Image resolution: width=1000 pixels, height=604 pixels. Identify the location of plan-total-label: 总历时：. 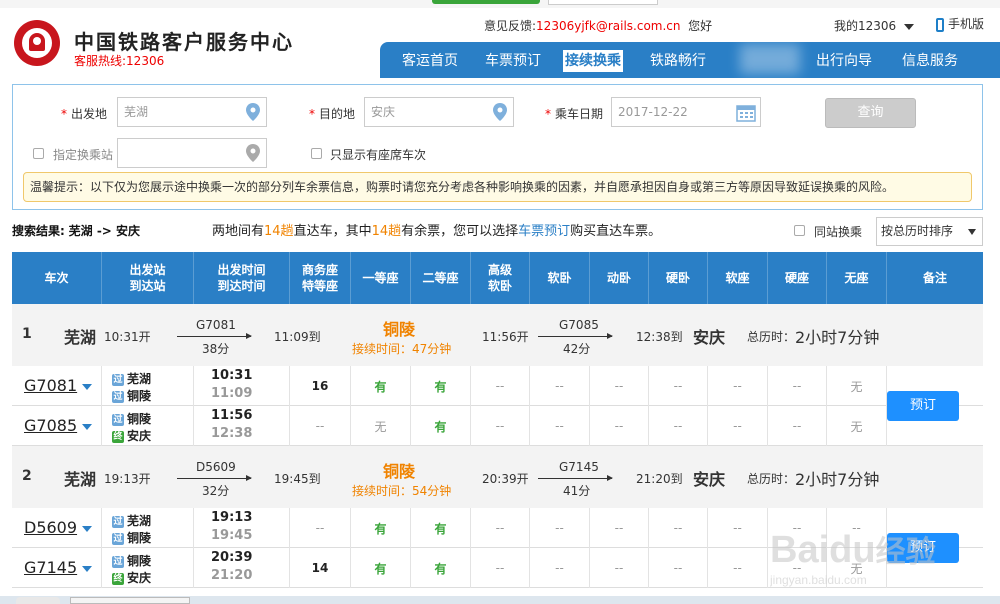
(771, 479).